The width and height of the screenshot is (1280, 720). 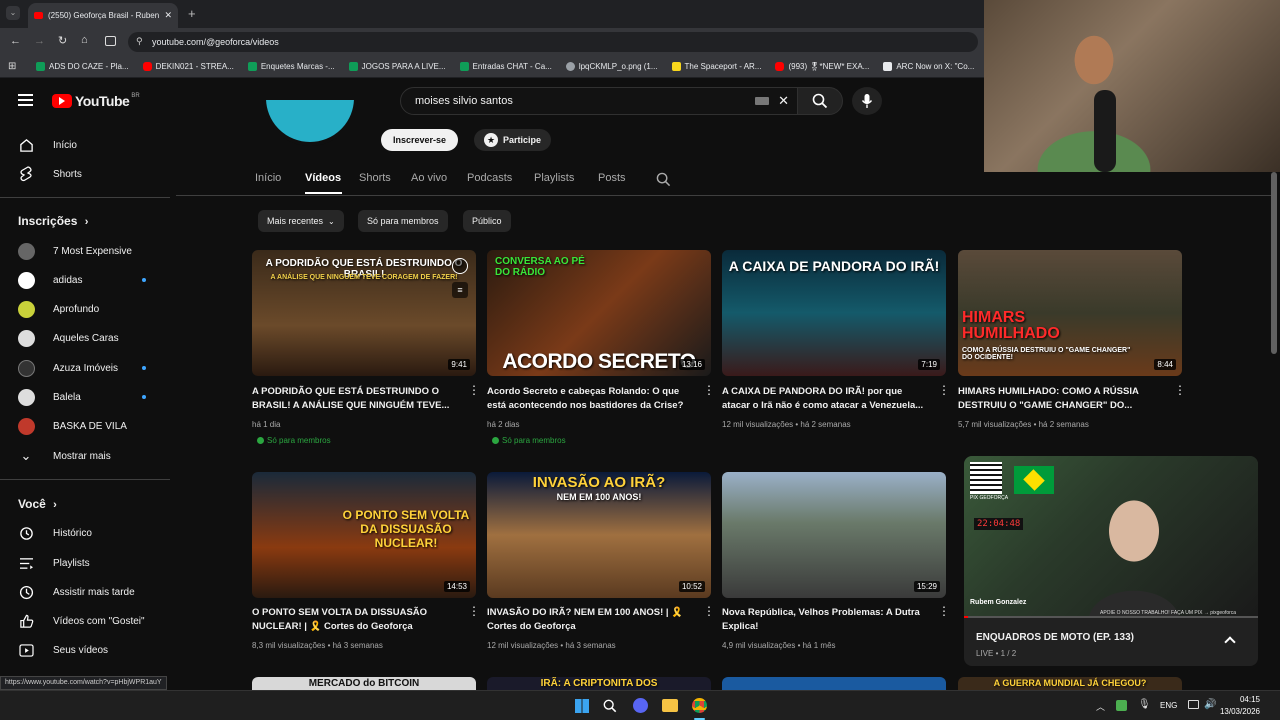 What do you see at coordinates (1055, 637) in the screenshot?
I see `miniplayer-title: ENQUADROS DE MOTO (EP. 133)` at bounding box center [1055, 637].